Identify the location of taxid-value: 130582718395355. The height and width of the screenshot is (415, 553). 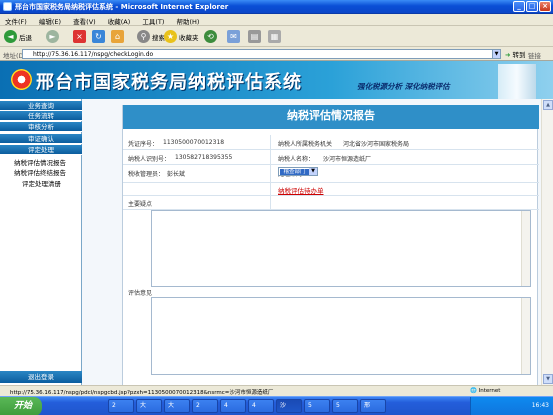
(204, 157).